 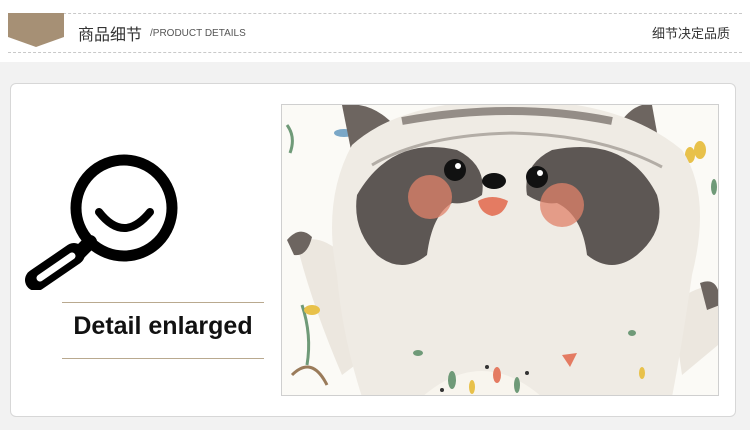 What do you see at coordinates (375, 52) in the screenshot?
I see `header-dashed-bottom-border` at bounding box center [375, 52].